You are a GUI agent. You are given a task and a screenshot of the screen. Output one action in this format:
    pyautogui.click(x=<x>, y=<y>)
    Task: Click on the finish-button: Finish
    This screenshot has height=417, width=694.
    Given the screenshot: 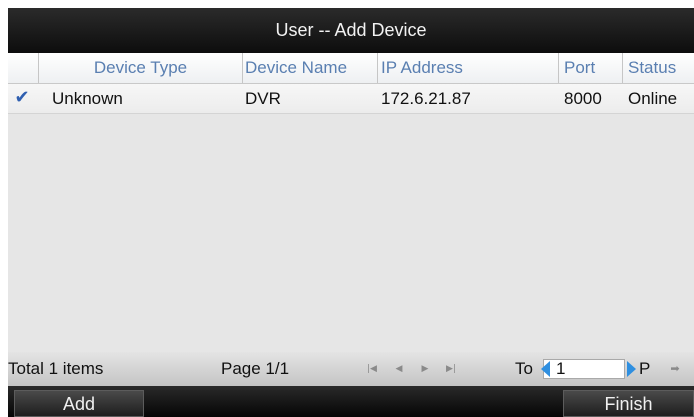 What is the action you would take?
    pyautogui.click(x=628, y=403)
    